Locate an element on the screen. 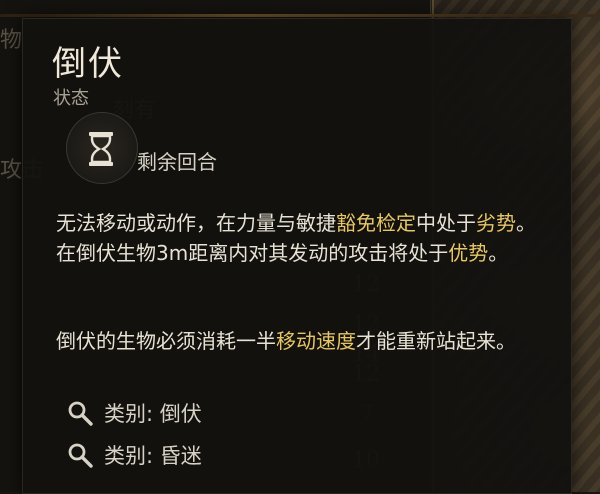  category-link-unconscious: 类别: 昏迷 is located at coordinates (134, 455).